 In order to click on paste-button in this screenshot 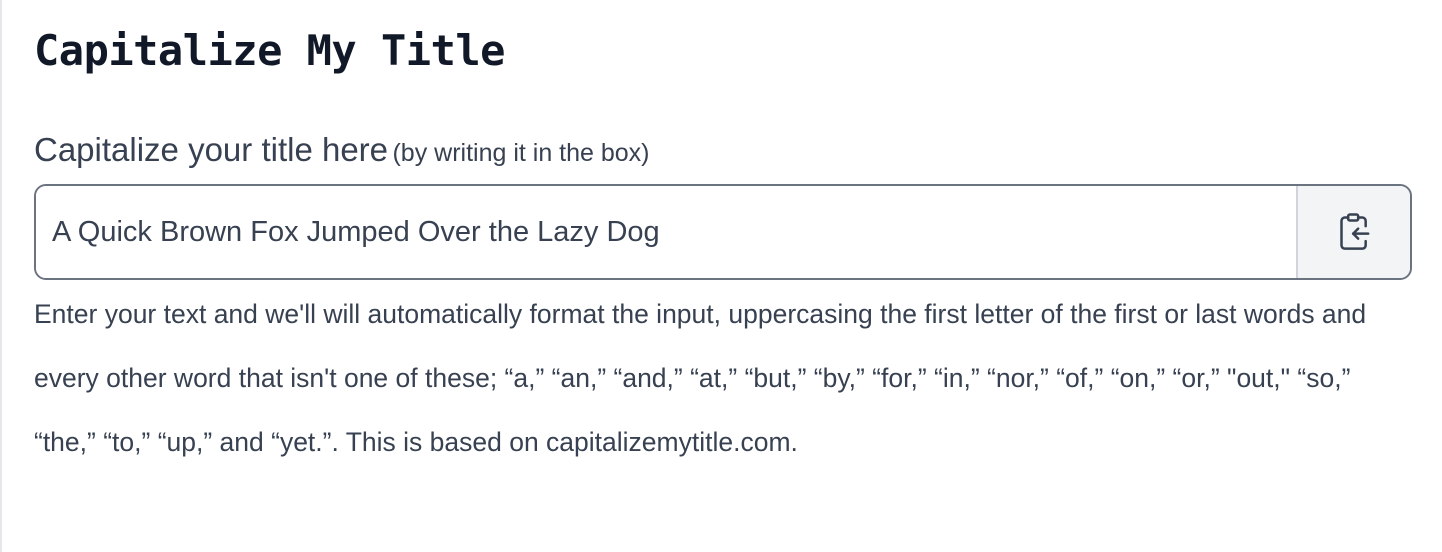, I will do `click(1353, 232)`.